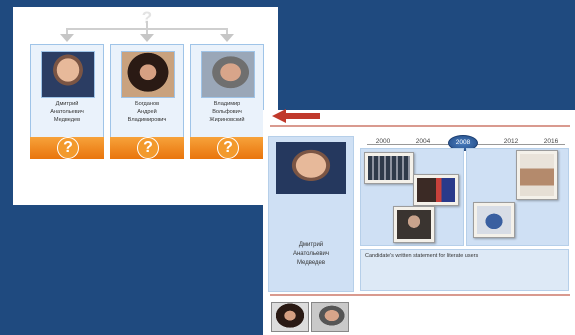 This screenshot has height=335, width=575. Describe the element at coordinates (147, 112) in the screenshot. I see `candidate-name: Богданов Андрей Владимирович` at that location.